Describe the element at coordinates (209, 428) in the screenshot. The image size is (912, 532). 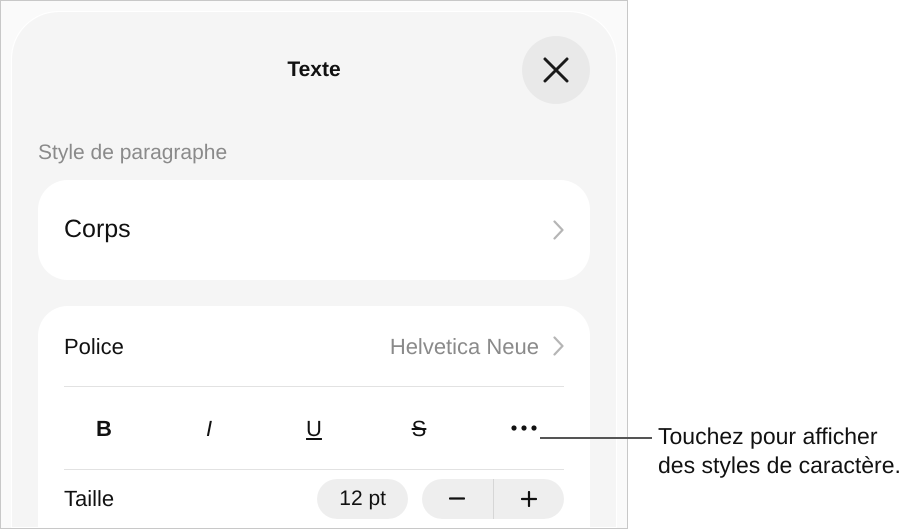
I see `italic-button: I` at that location.